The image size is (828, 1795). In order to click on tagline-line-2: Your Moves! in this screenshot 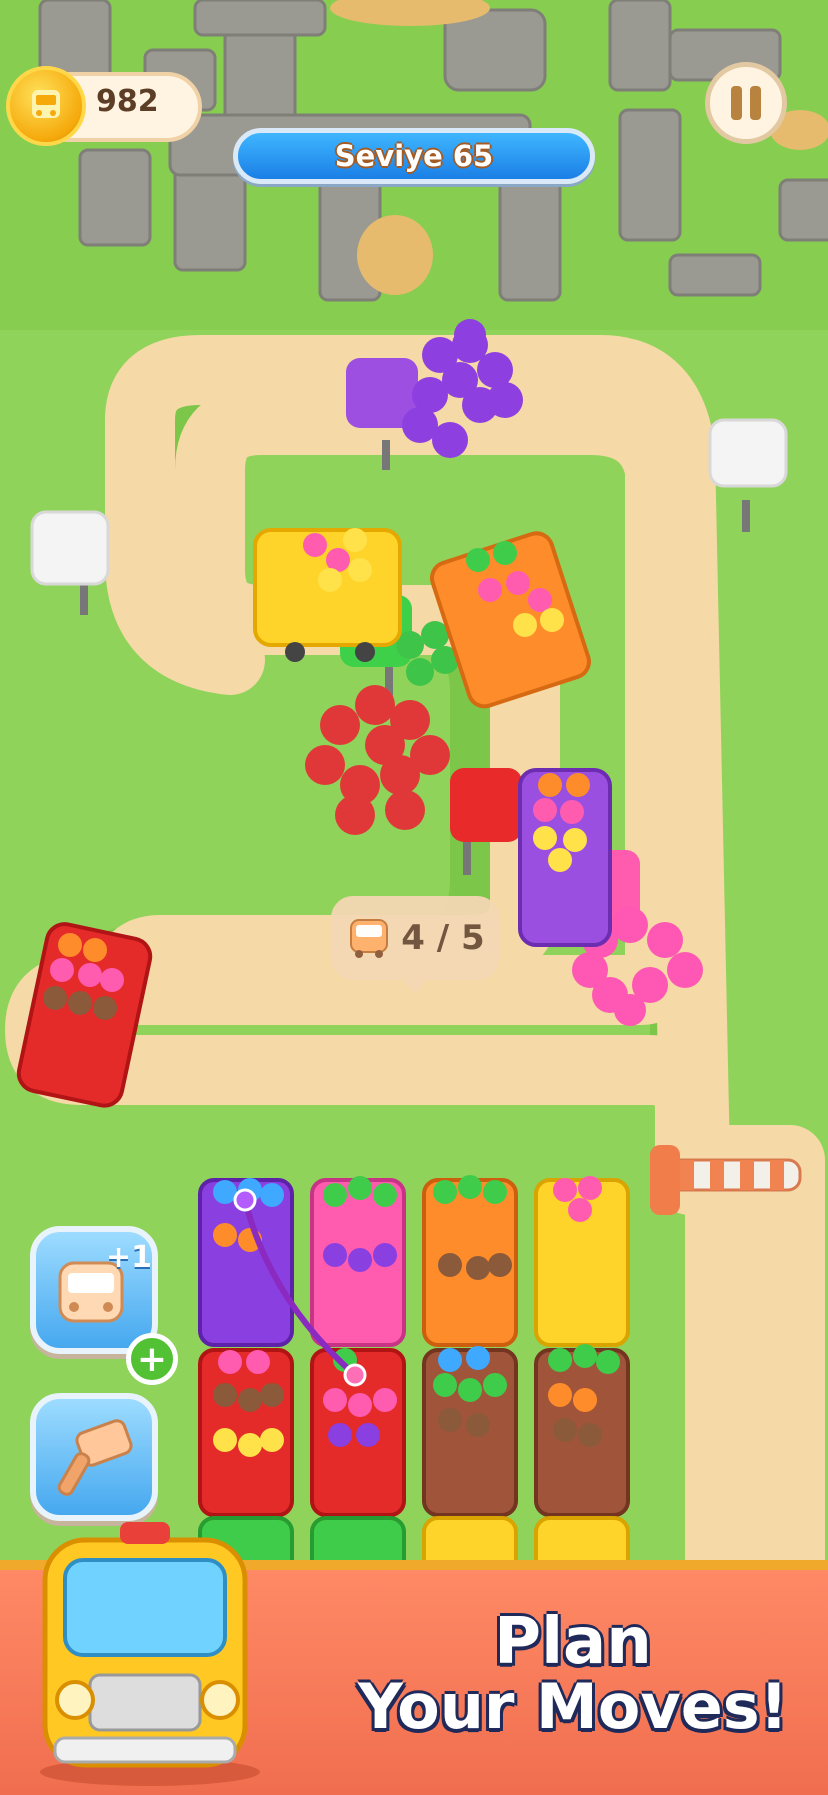, I will do `click(572, 1707)`.